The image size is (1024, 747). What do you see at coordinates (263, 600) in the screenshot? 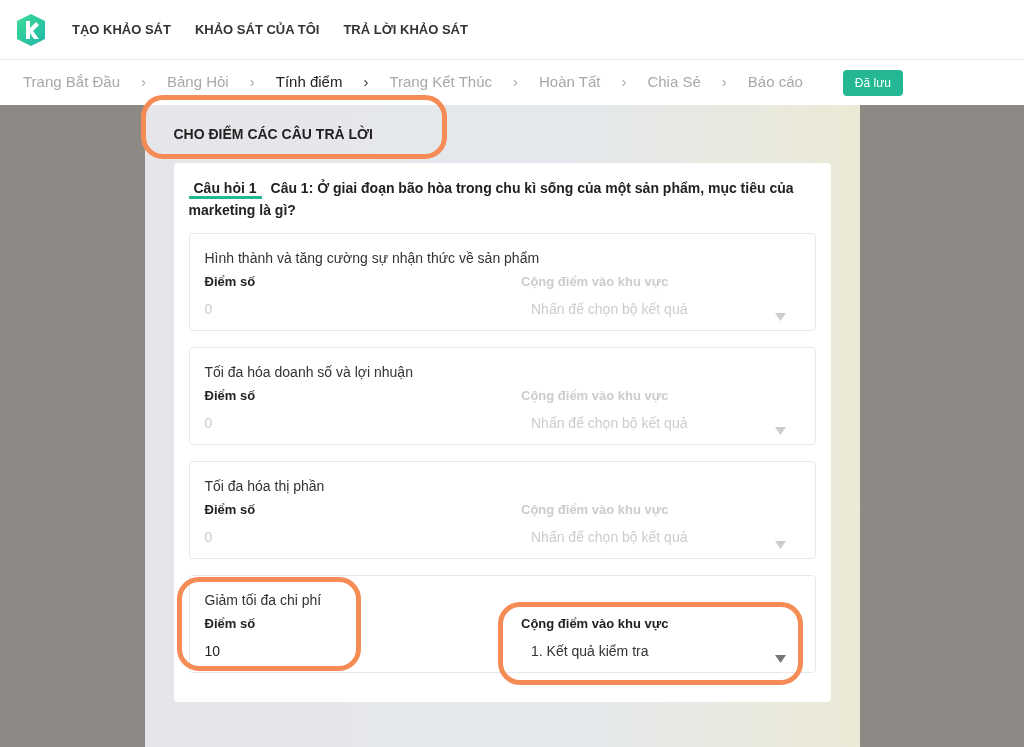
I see `answer-text: Giảm tối đa chi phí` at bounding box center [263, 600].